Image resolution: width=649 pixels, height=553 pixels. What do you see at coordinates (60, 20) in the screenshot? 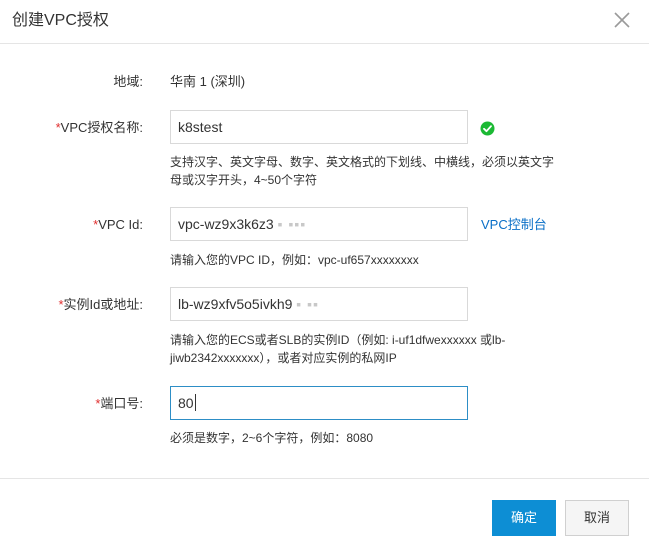
I see `dialog-title: 创建VPC授权` at bounding box center [60, 20].